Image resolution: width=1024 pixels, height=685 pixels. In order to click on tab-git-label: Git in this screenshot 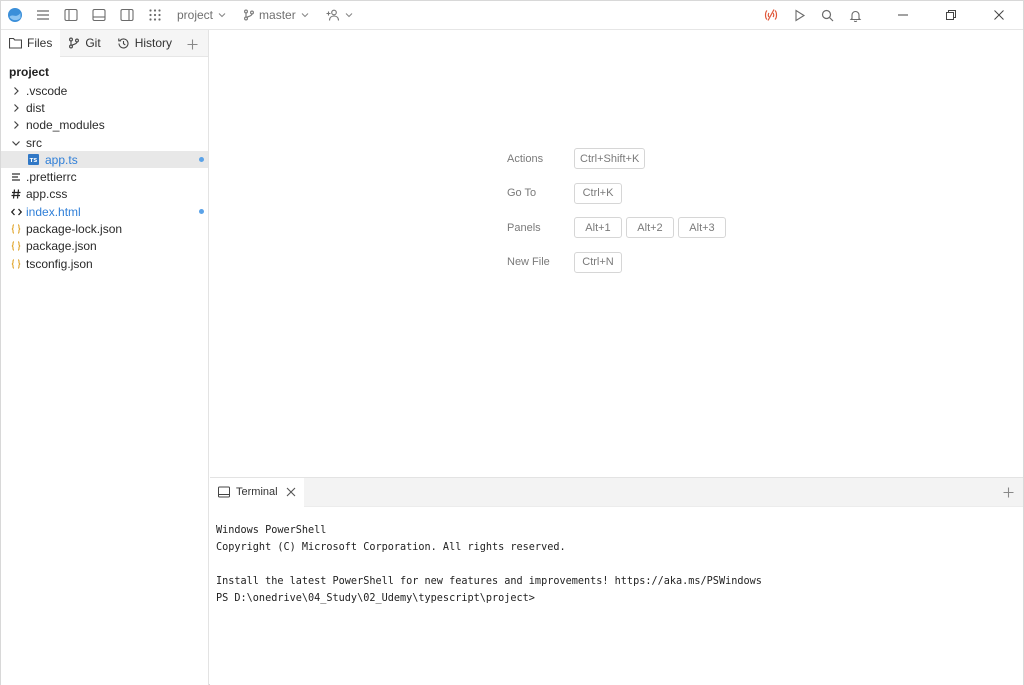, I will do `click(93, 43)`.